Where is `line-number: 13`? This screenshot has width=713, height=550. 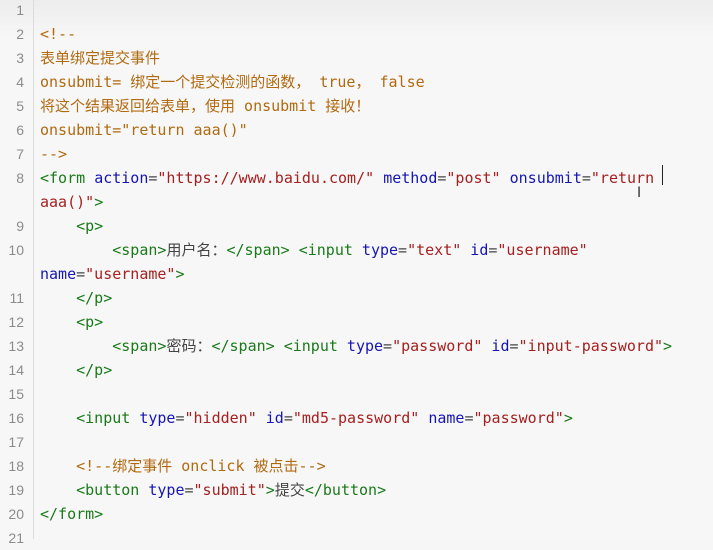 line-number: 13 is located at coordinates (16, 346).